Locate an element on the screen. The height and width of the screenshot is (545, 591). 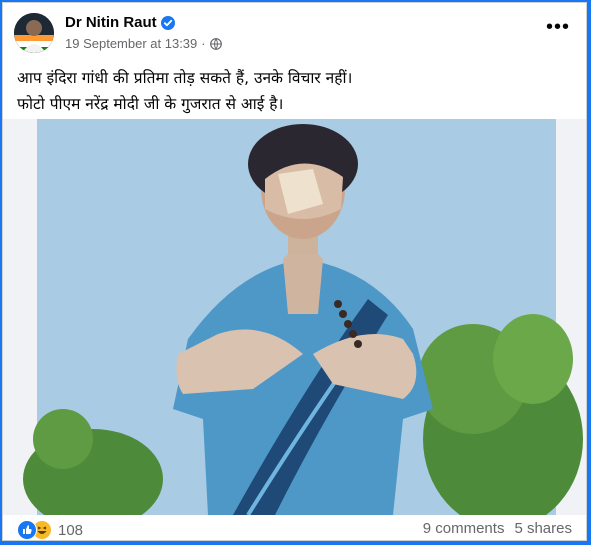
comments-count: 9 comments is located at coordinates (464, 528).